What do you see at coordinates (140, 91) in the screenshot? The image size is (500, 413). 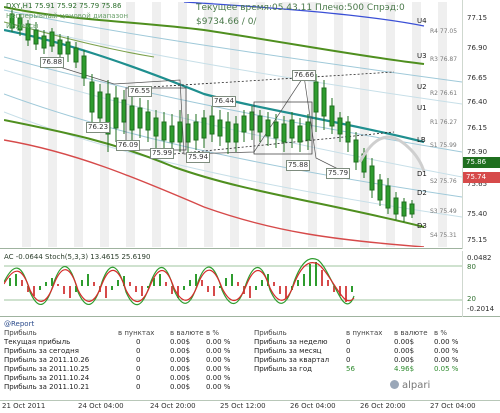 I see `price-box: 76.55` at bounding box center [140, 91].